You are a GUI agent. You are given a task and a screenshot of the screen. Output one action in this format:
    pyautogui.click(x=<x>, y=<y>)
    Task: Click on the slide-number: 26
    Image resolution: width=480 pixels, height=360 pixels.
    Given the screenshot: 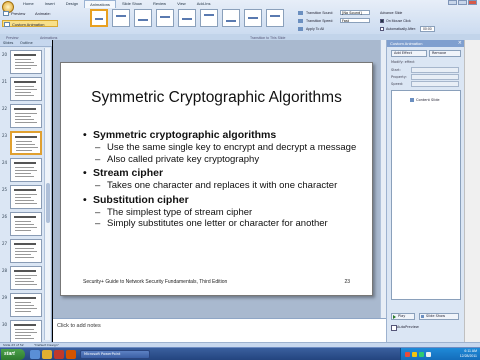 What is the action you would take?
    pyautogui.click(x=5, y=216)
    